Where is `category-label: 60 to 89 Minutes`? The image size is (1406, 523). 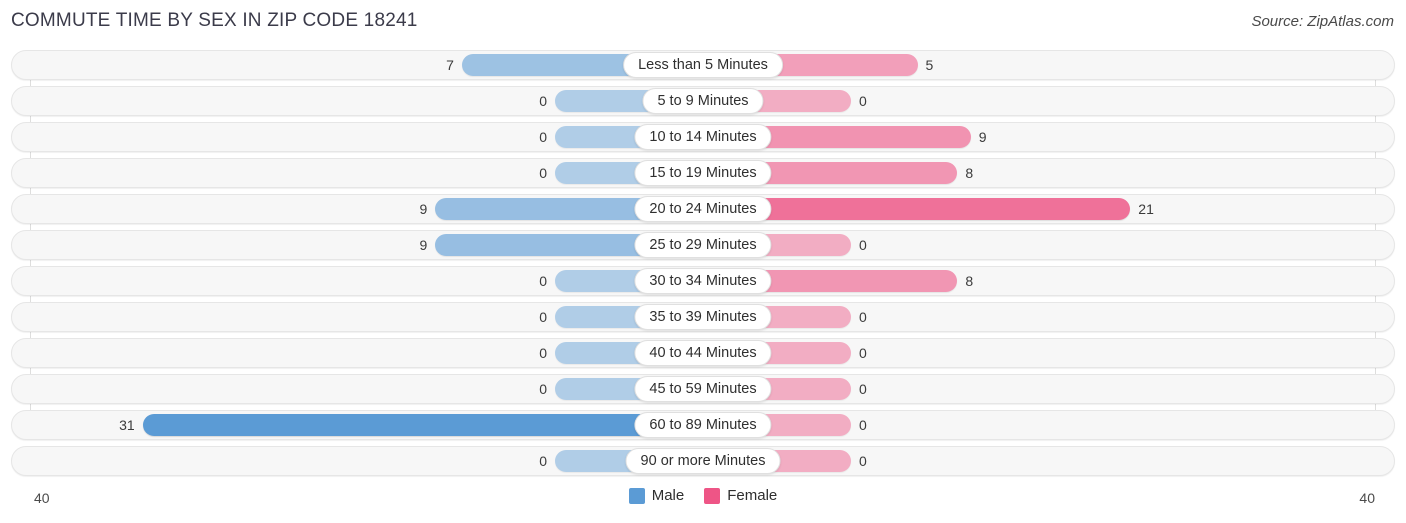
category-label: 60 to 89 Minutes is located at coordinates (703, 425).